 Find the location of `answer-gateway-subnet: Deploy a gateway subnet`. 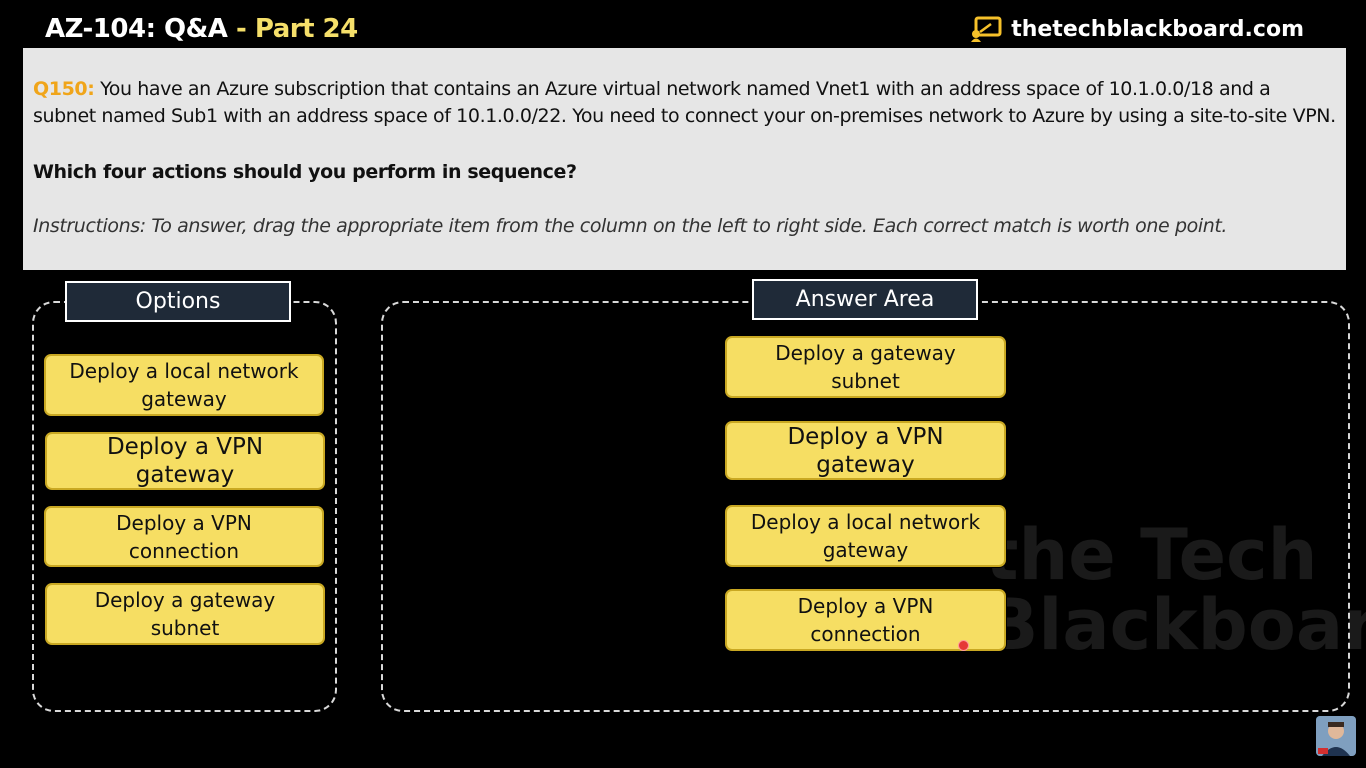

answer-gateway-subnet: Deploy a gateway subnet is located at coordinates (865, 367).